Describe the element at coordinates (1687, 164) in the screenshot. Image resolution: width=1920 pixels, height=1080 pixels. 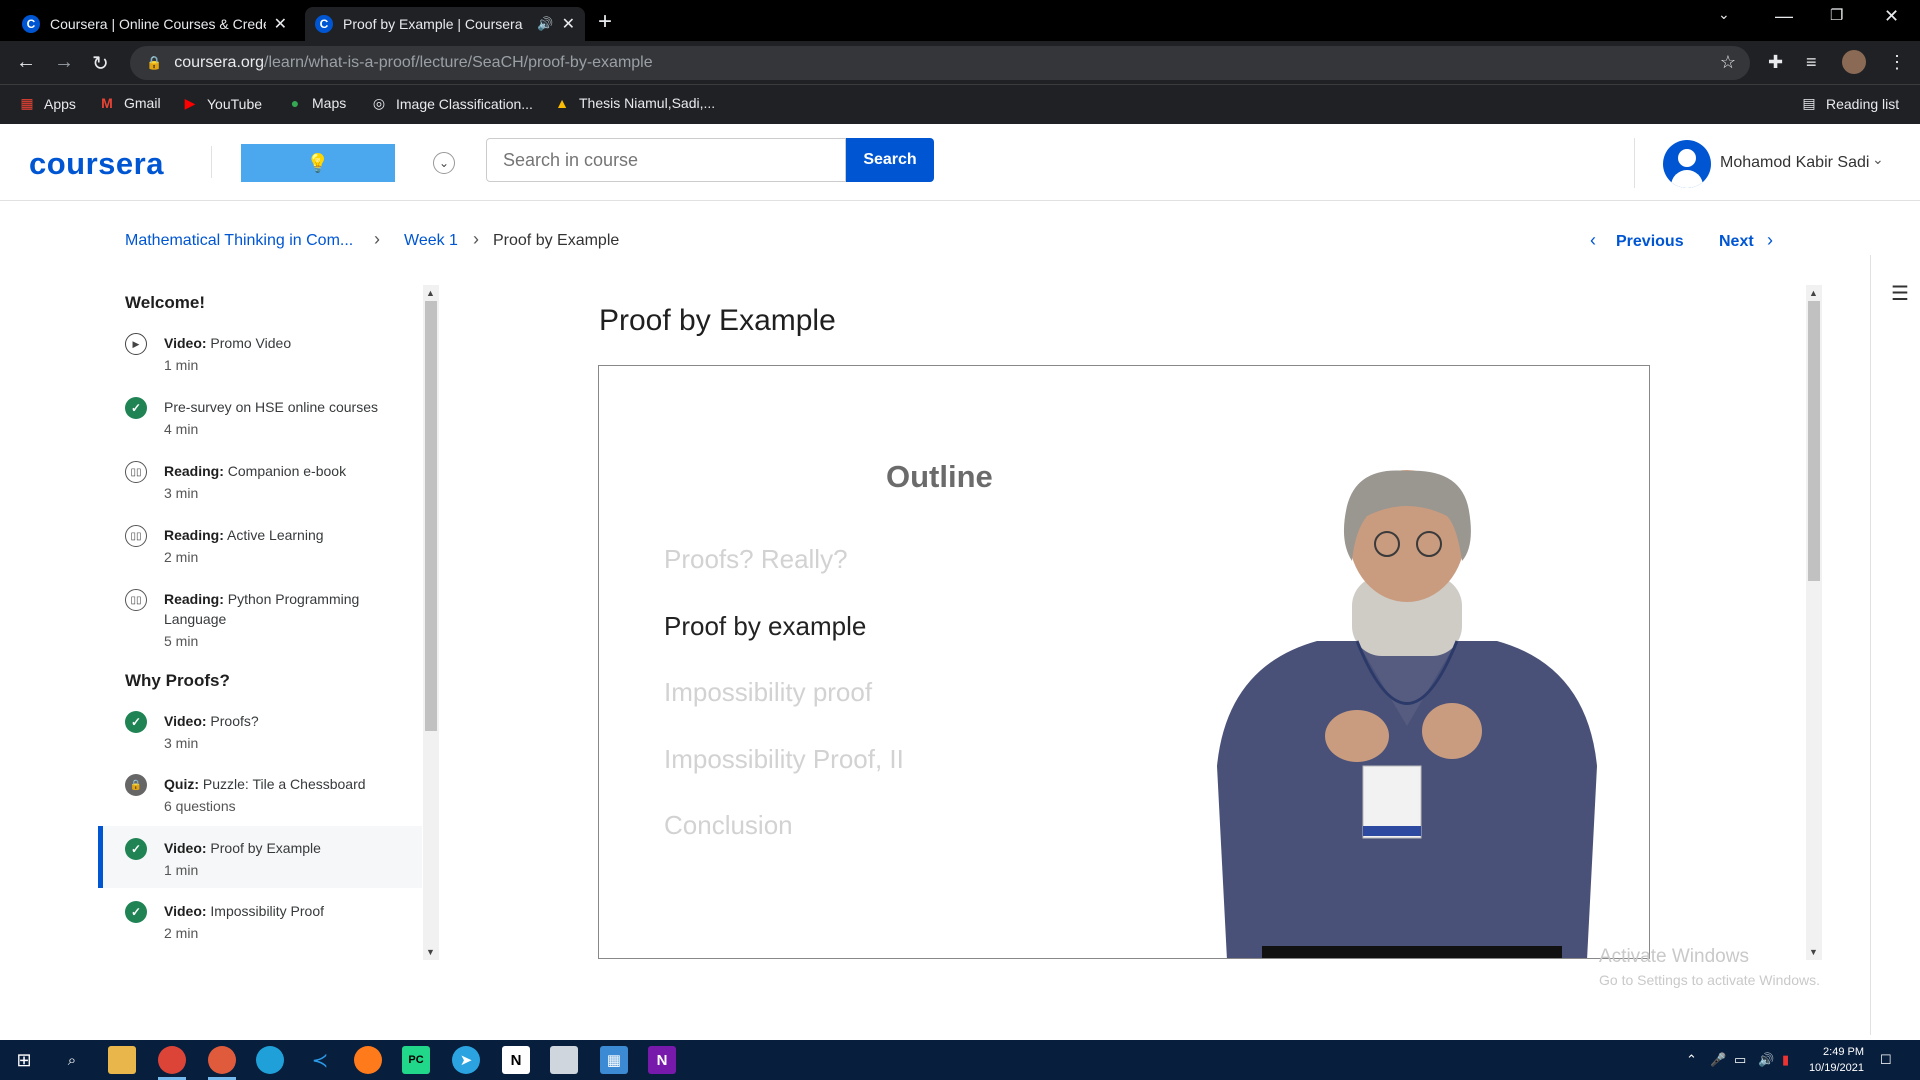
I see `user-avatar-icon` at that location.